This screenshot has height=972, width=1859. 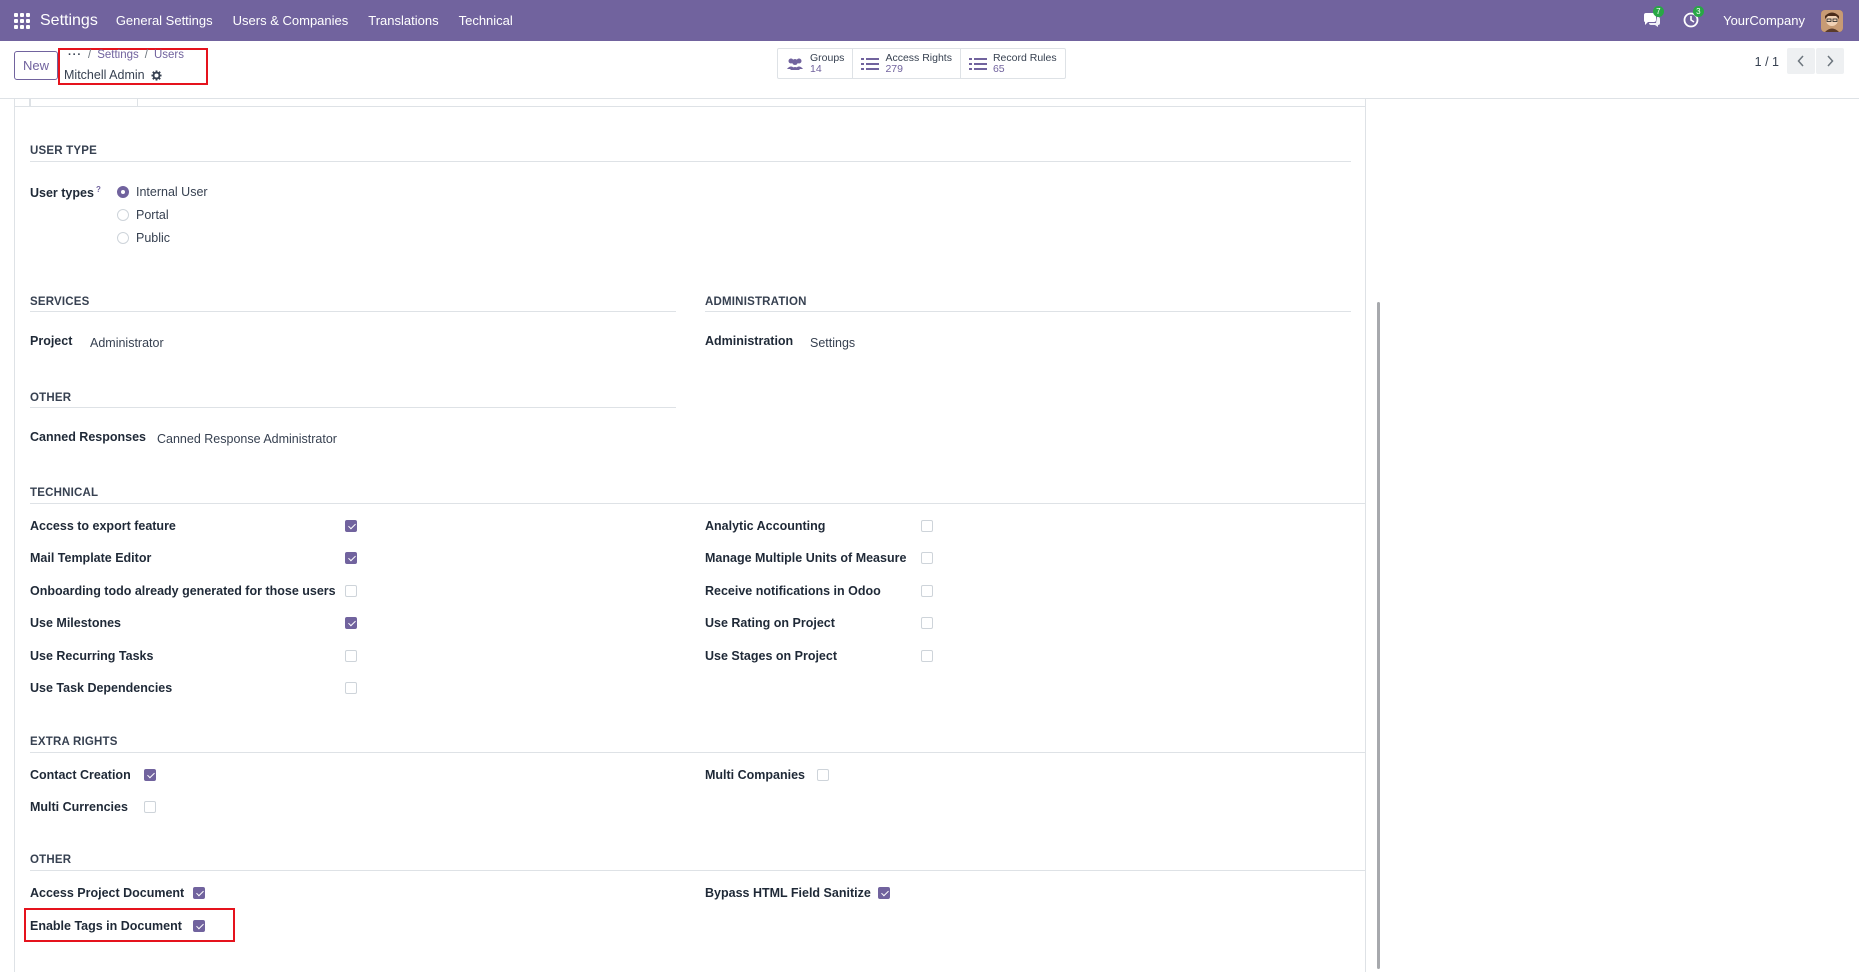 What do you see at coordinates (1693, 17) in the screenshot?
I see `activities-icon: 3` at bounding box center [1693, 17].